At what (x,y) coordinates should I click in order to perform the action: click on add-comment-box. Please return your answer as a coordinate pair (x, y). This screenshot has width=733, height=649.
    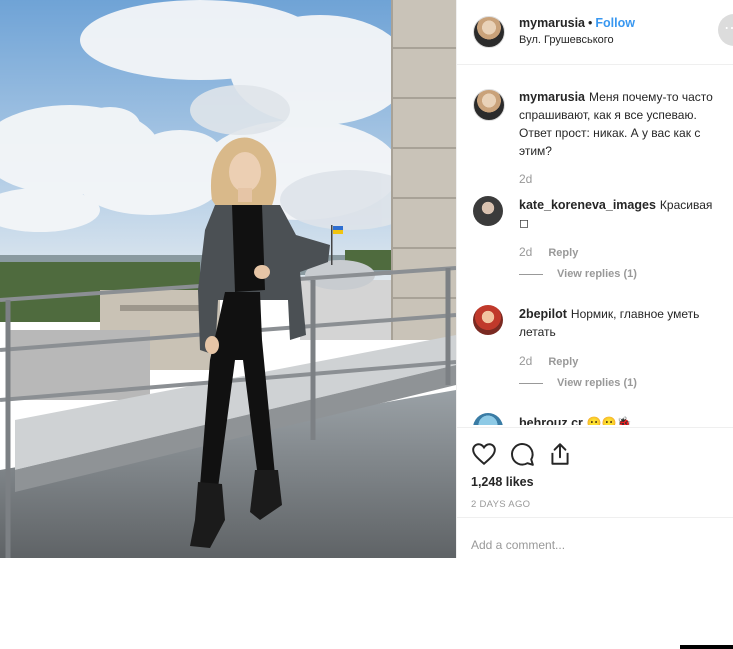
    Looking at the image, I should click on (595, 583).